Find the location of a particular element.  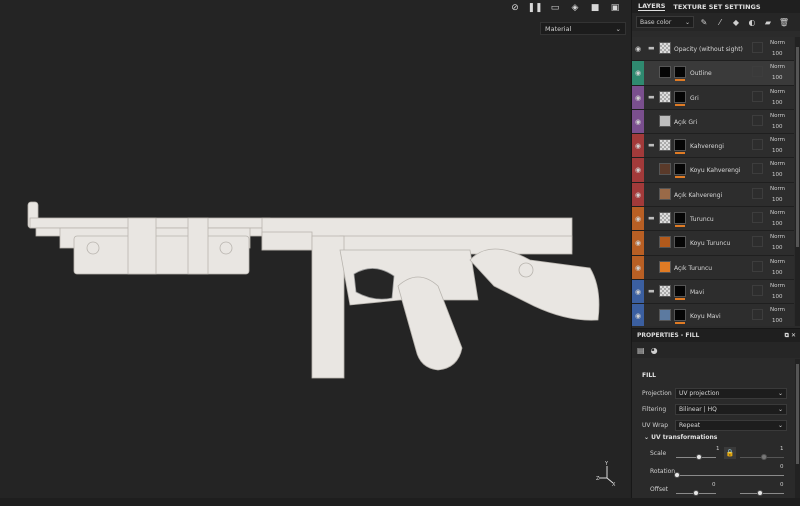

layer-name: Koyu Kahverengi is located at coordinates (715, 170).